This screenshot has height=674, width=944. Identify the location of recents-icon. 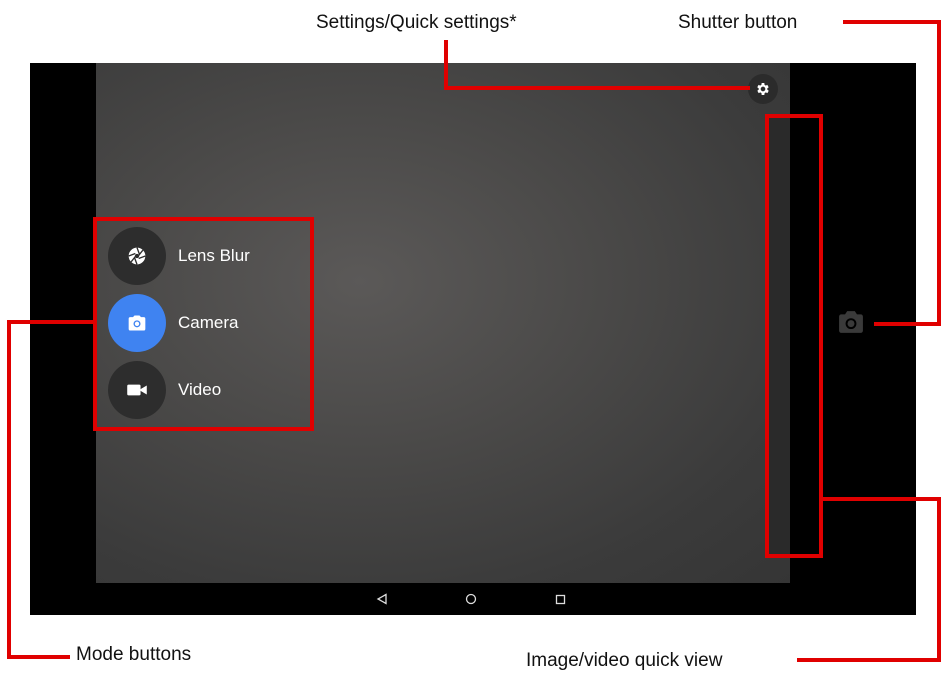
(560, 599).